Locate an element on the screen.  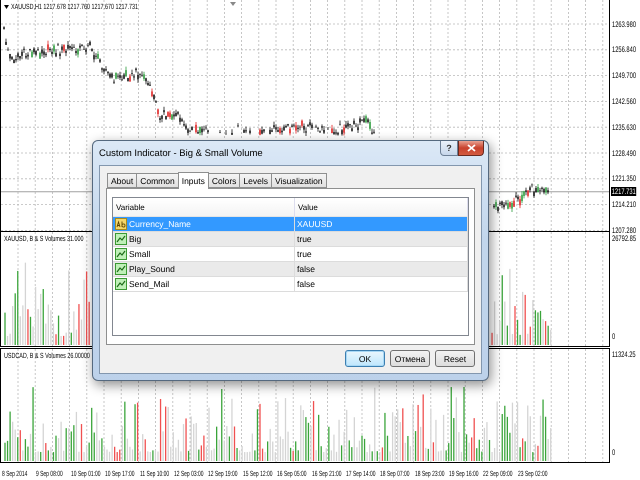
variable-name: Small is located at coordinates (139, 254).